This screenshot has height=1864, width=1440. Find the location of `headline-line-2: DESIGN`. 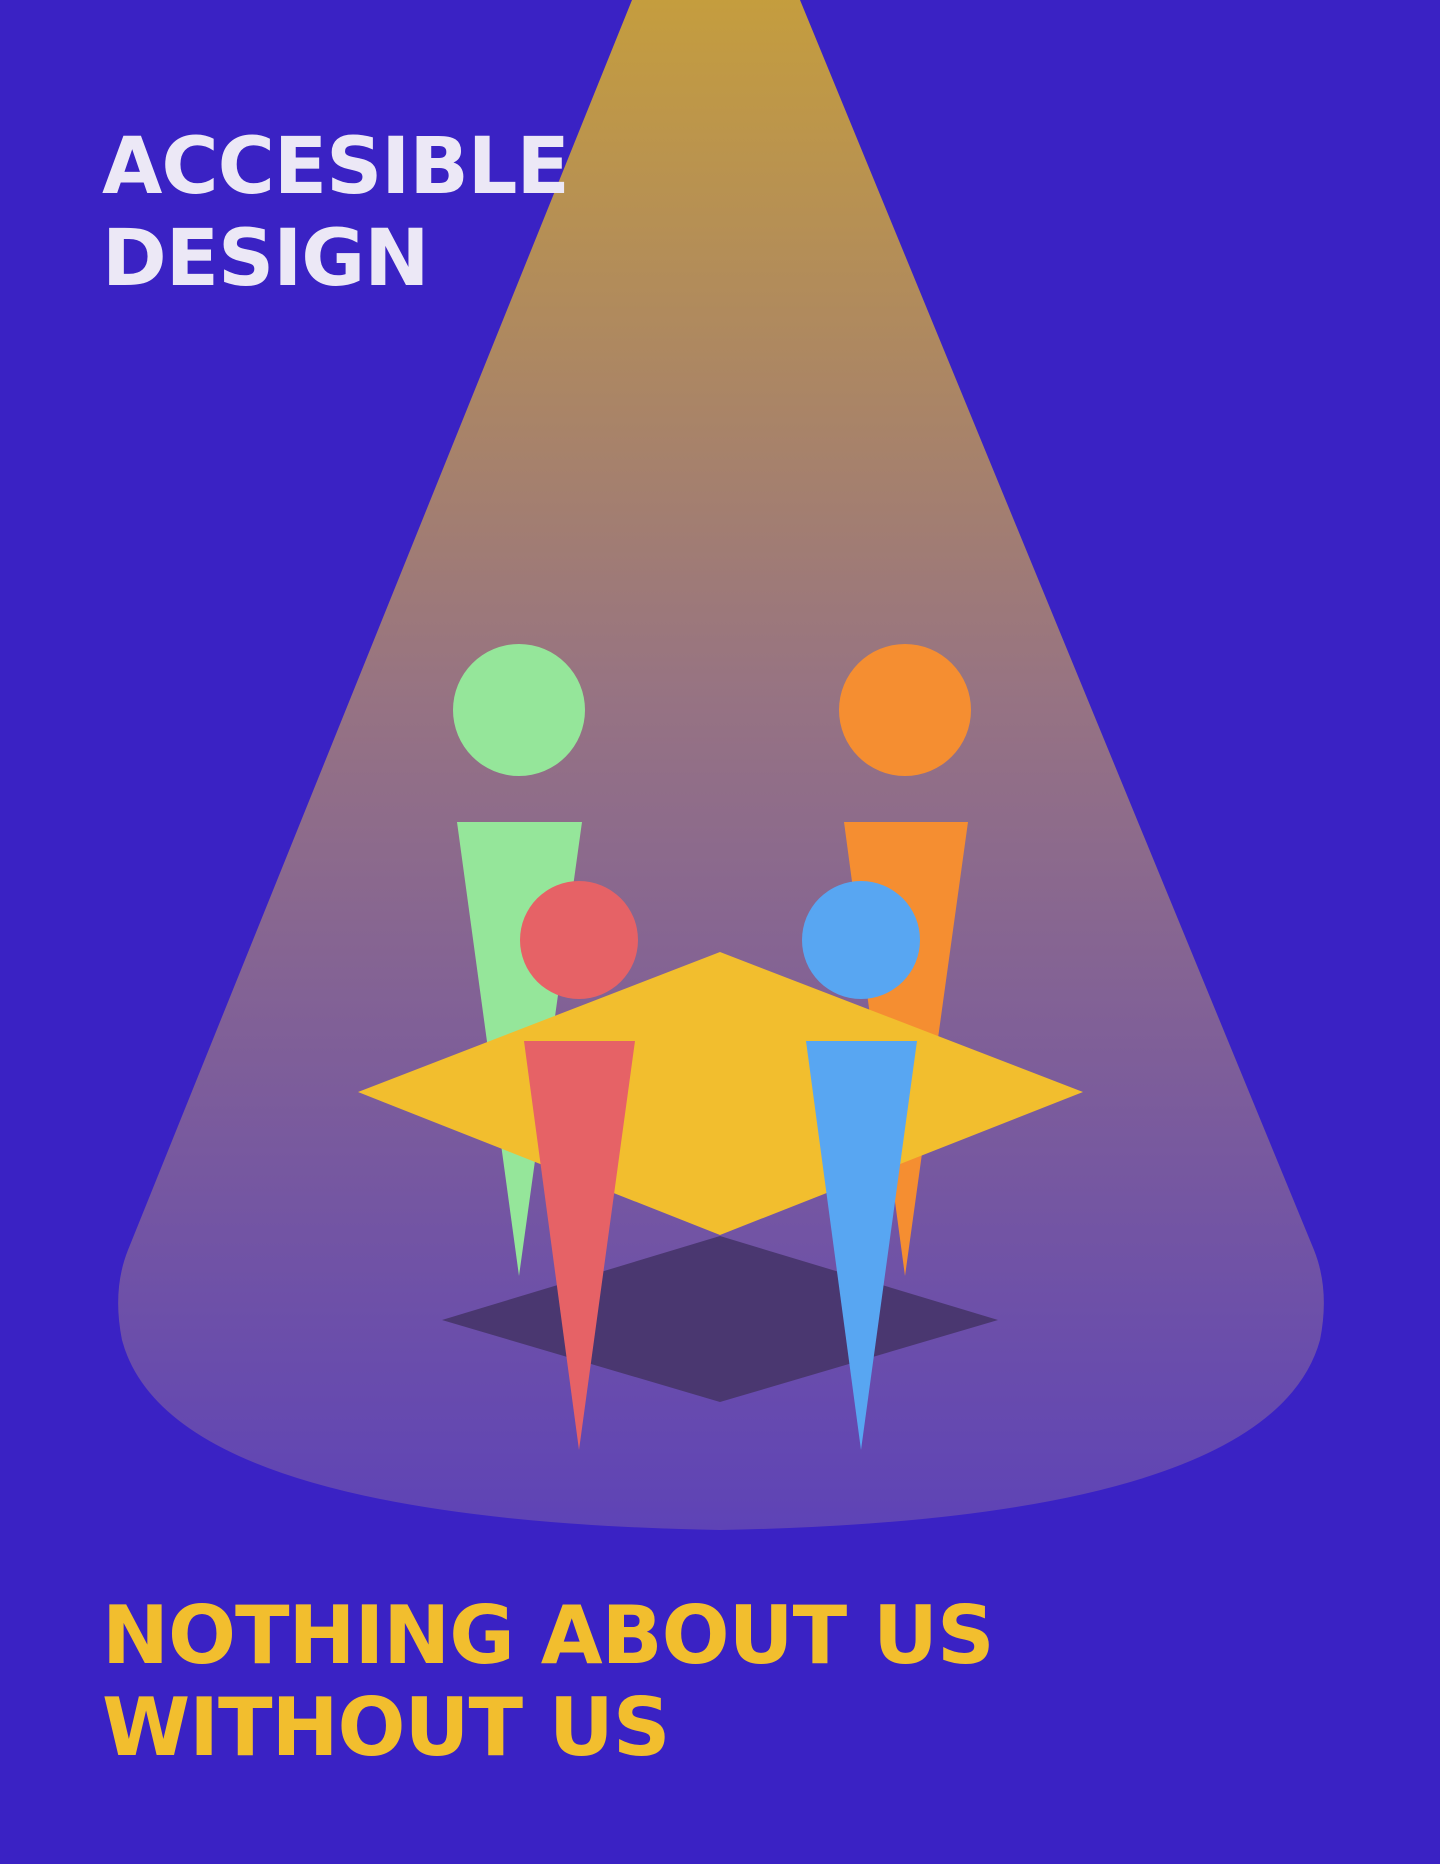

headline-line-2: DESIGN is located at coordinates (266, 259).